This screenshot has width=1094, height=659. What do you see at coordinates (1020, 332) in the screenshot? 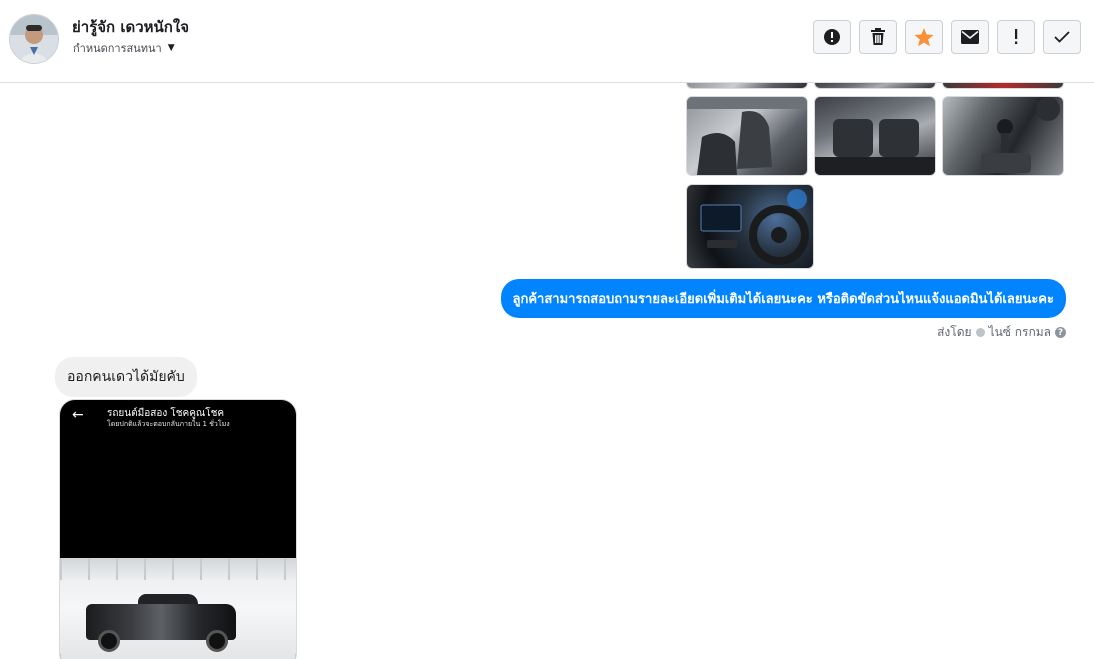
I see `sender-name: ไนซ์ กรกมล` at bounding box center [1020, 332].